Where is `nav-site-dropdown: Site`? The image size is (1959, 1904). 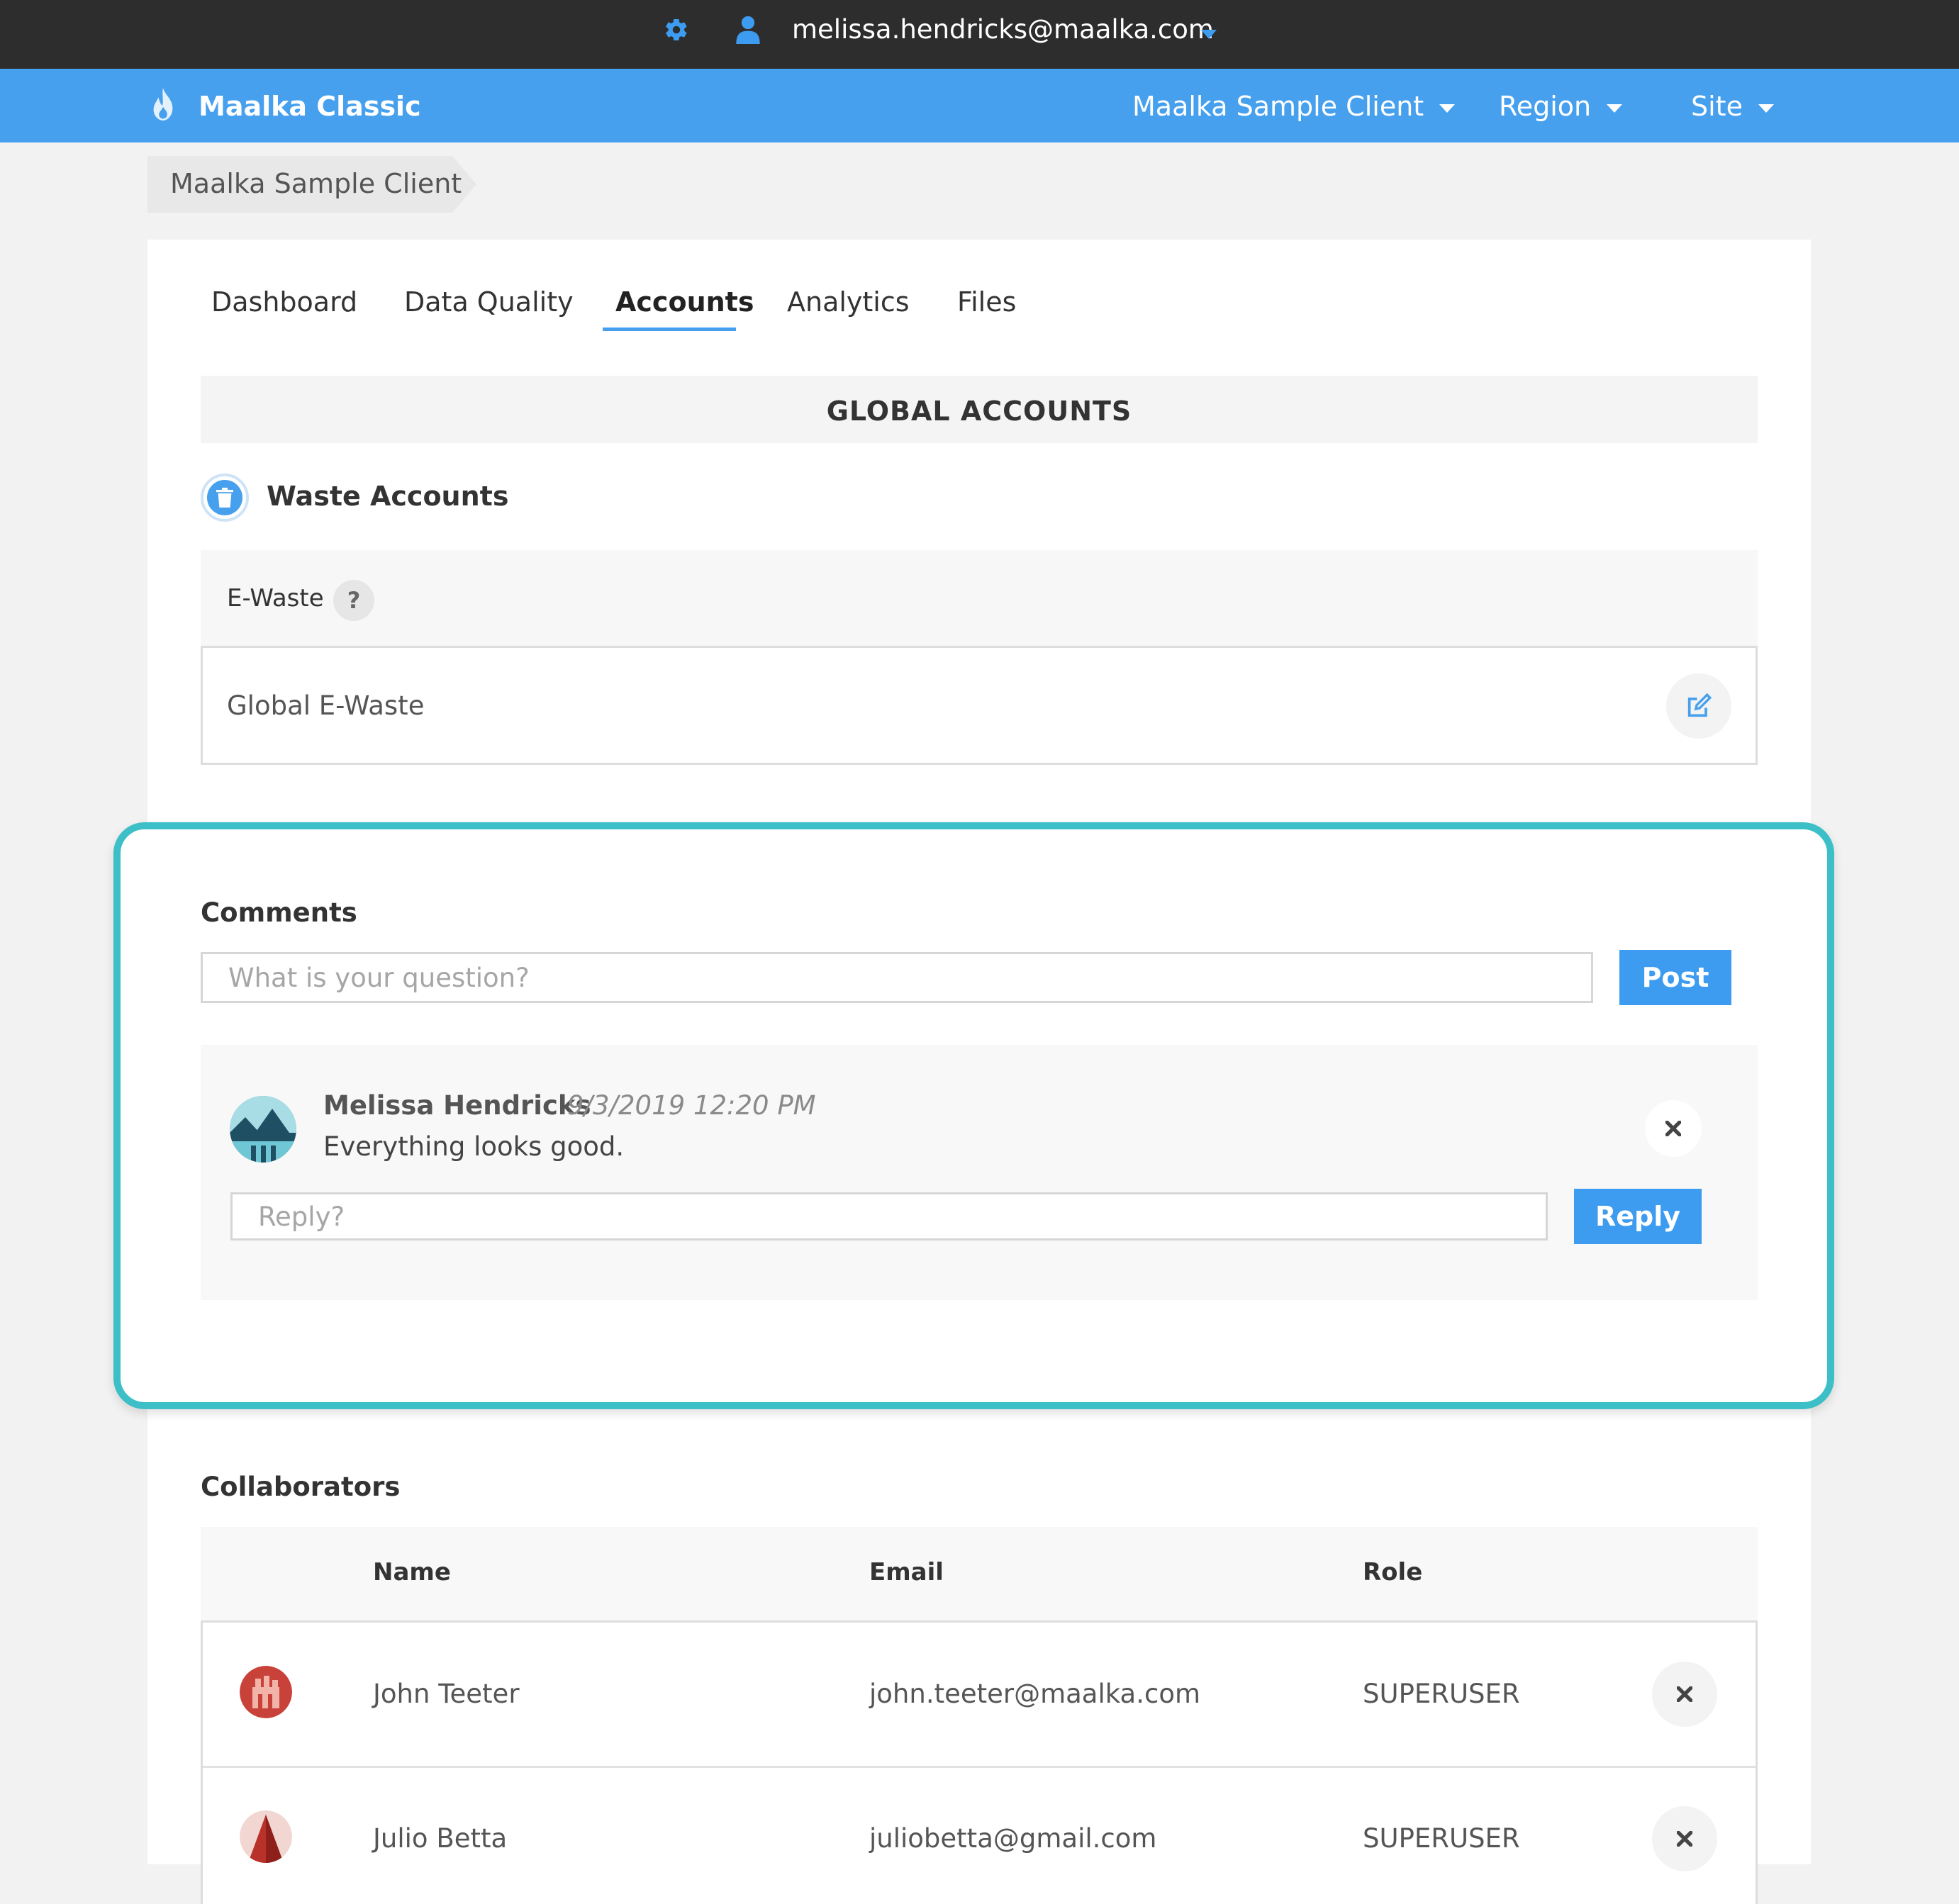
nav-site-dropdown: Site is located at coordinates (1733, 107).